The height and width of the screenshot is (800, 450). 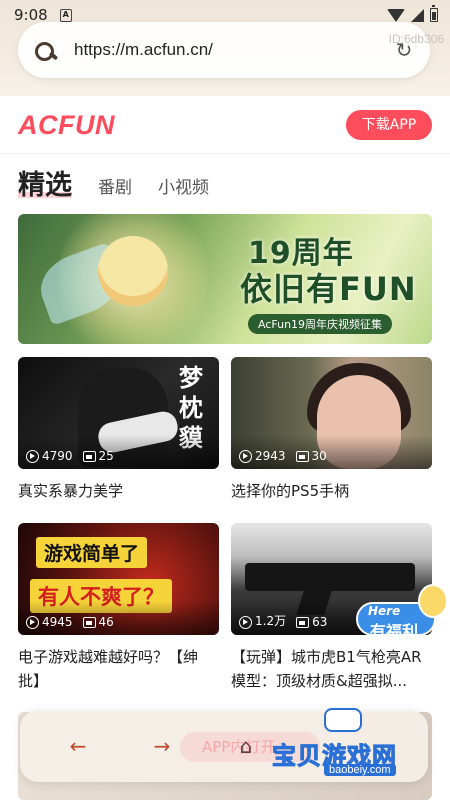 What do you see at coordinates (78, 746) in the screenshot?
I see `back-arrow-icon: ←` at bounding box center [78, 746].